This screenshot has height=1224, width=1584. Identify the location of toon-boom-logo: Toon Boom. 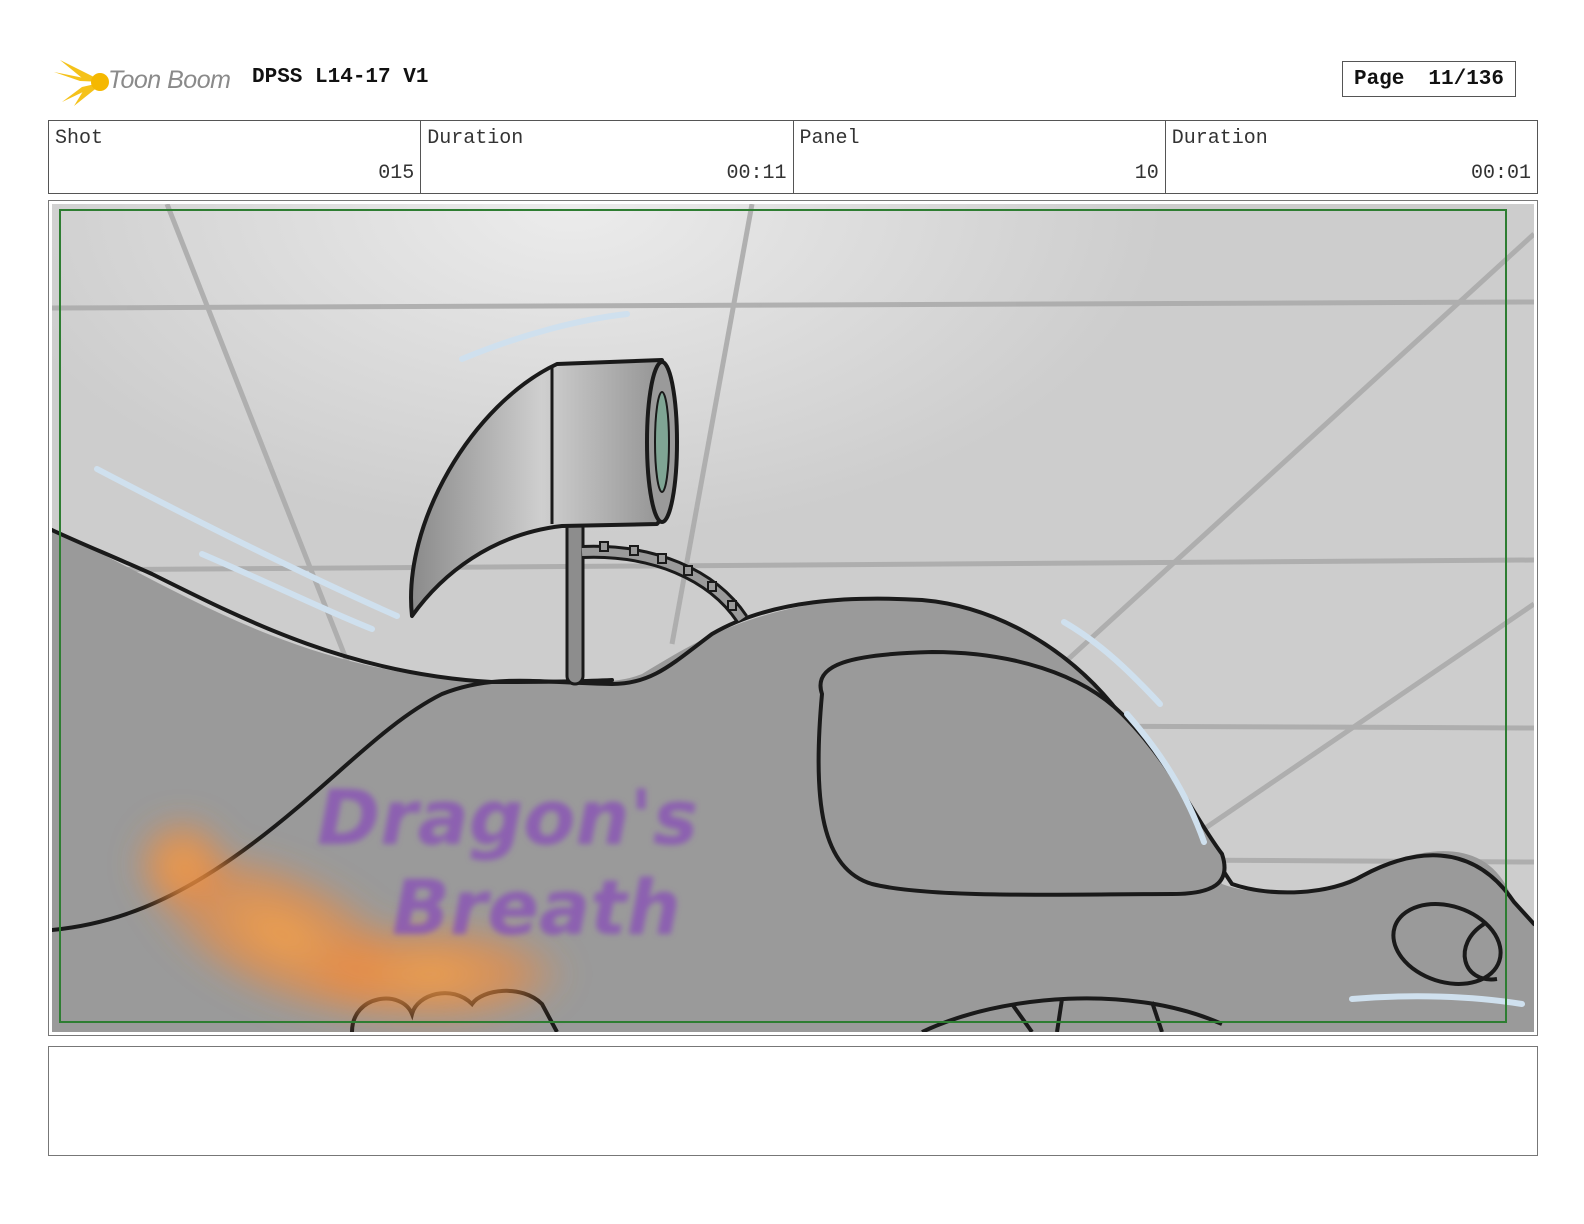
(147, 82).